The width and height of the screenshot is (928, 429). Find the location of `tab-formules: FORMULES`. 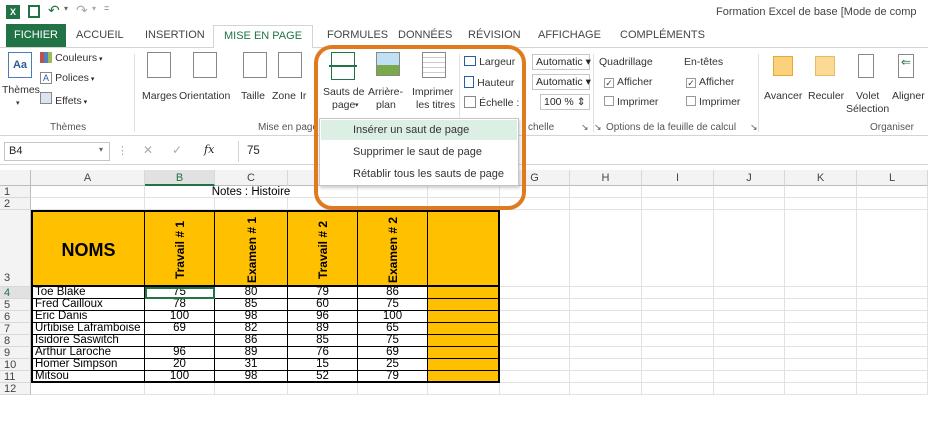

tab-formules: FORMULES is located at coordinates (357, 35).